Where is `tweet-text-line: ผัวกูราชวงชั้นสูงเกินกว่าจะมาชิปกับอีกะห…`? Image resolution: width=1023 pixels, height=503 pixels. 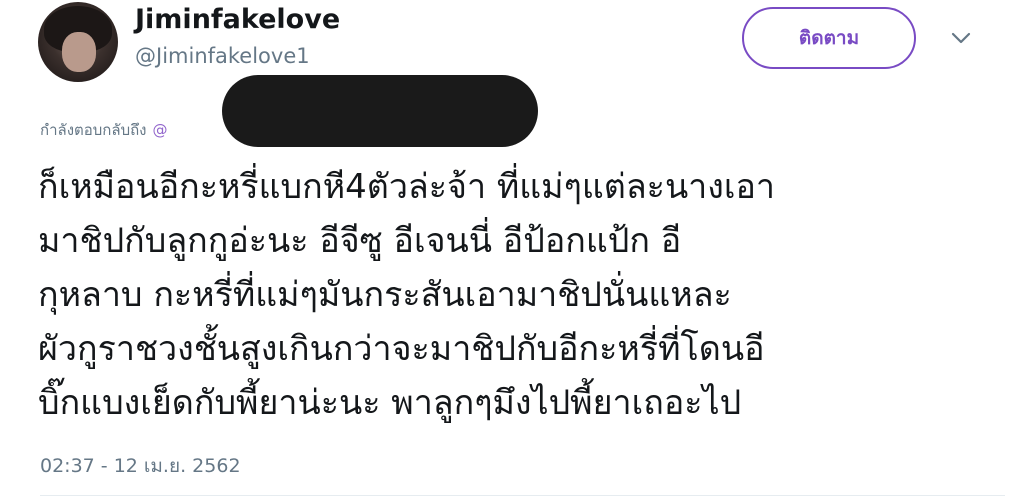 tweet-text-line: ผัวกูราชวงชั้นสูงเกินกว่าจะมาชิปกับอีกะห… is located at coordinates (401, 349).